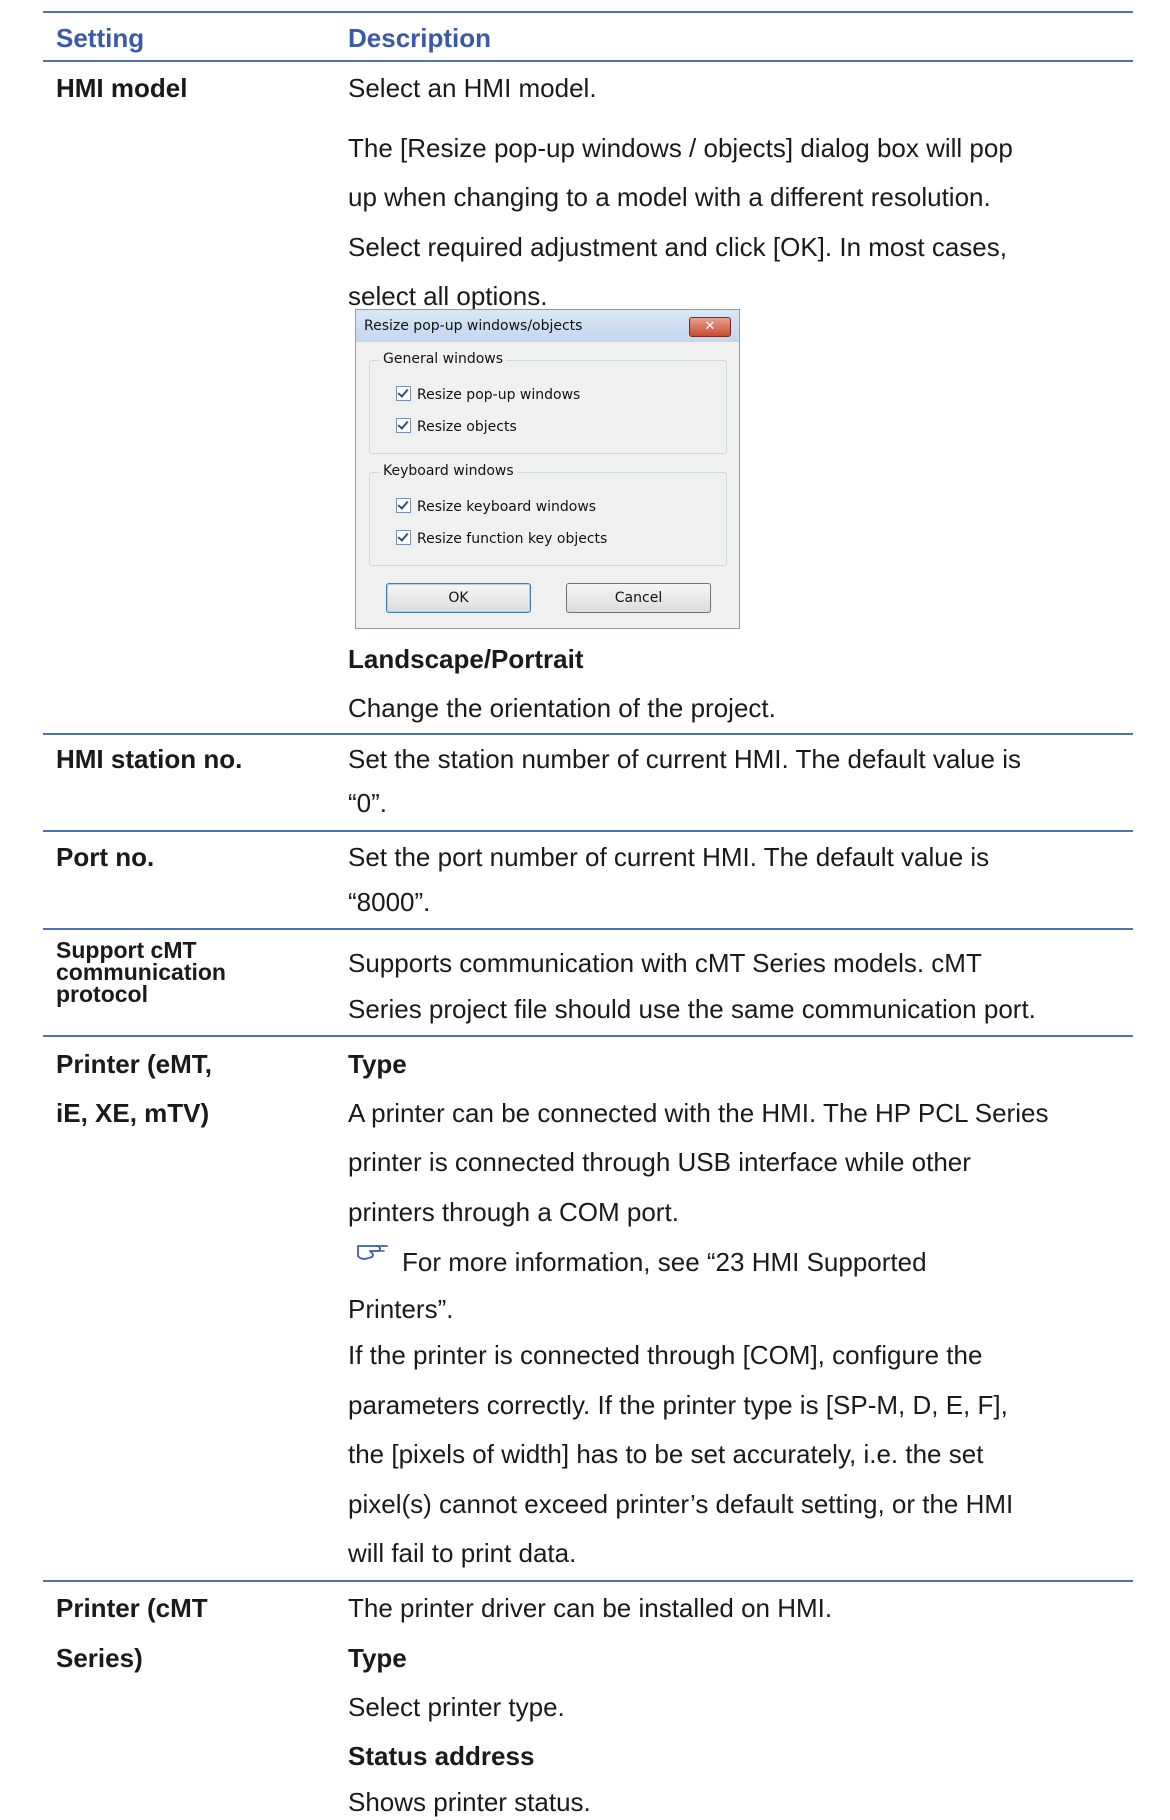 This screenshot has height=1820, width=1170. I want to click on setting-port-no: Port no., so click(105, 857).